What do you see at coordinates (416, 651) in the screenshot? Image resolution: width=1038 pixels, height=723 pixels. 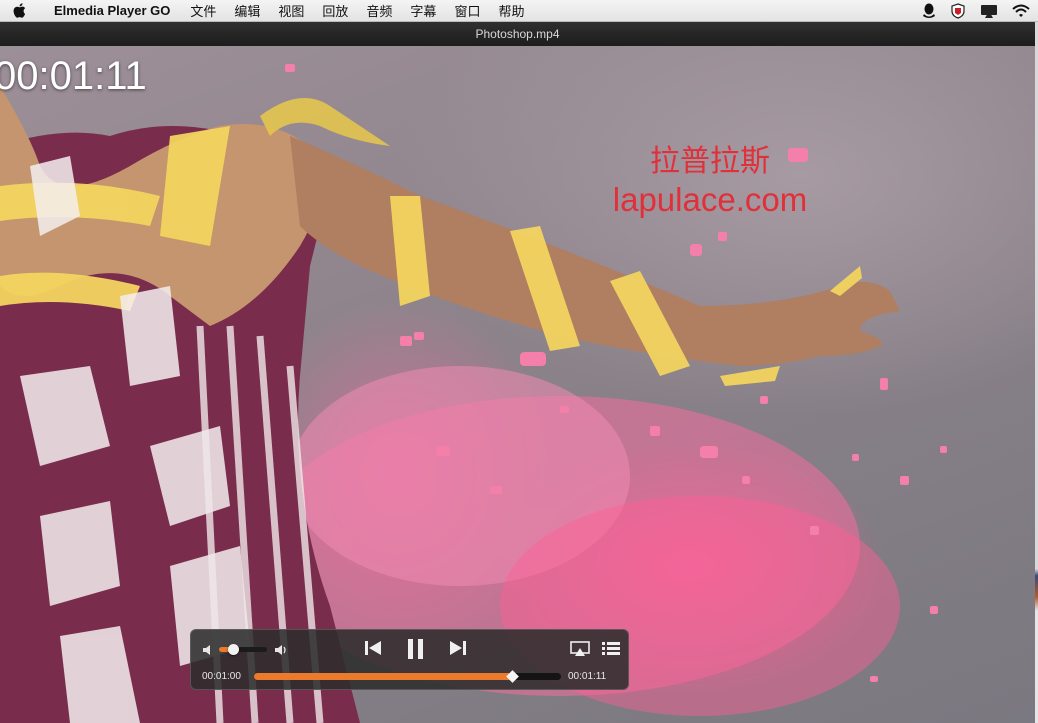 I see `pause-icon` at bounding box center [416, 651].